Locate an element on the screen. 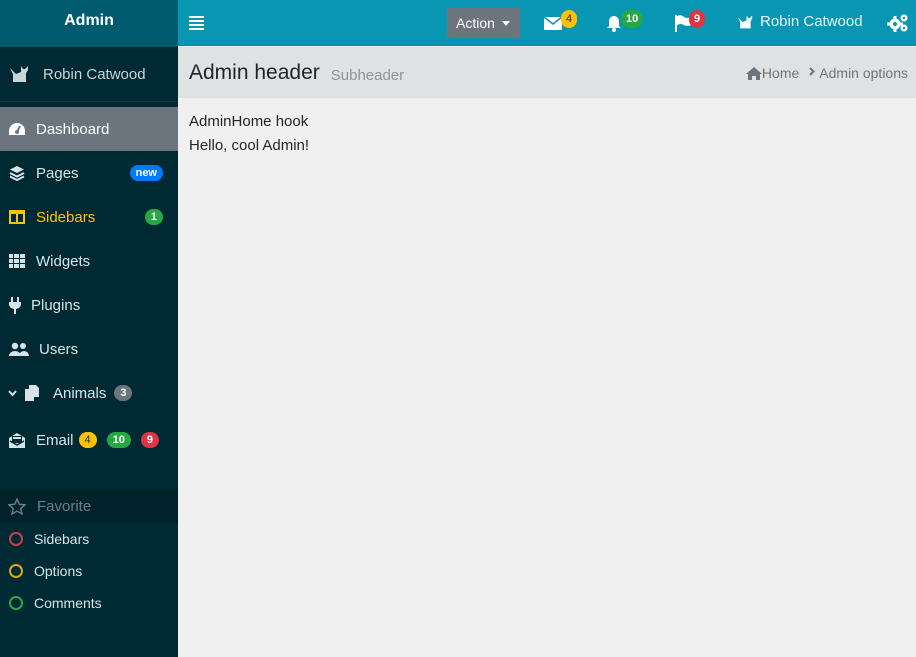  email-badge-warning: 4 is located at coordinates (87, 440).